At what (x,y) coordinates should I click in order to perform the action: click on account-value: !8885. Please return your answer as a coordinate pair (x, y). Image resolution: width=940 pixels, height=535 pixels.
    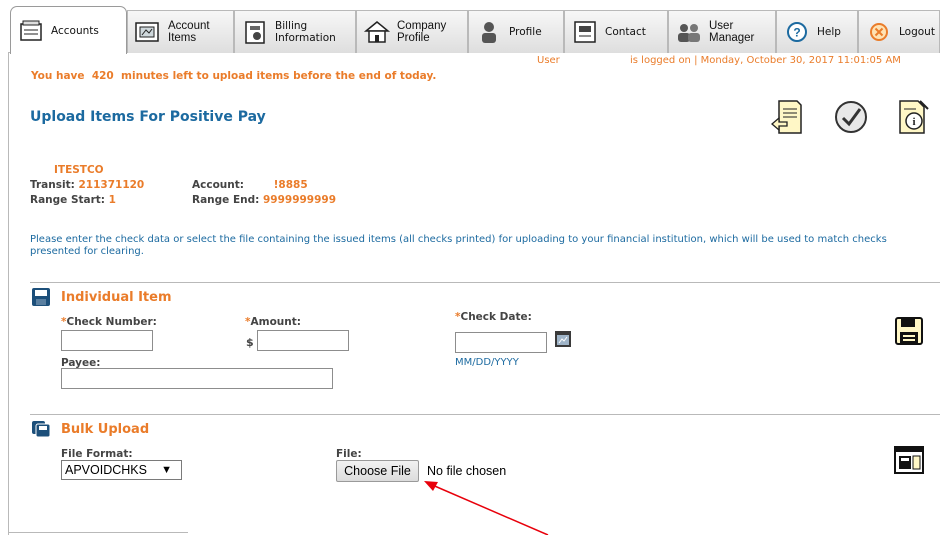
    Looking at the image, I should click on (290, 185).